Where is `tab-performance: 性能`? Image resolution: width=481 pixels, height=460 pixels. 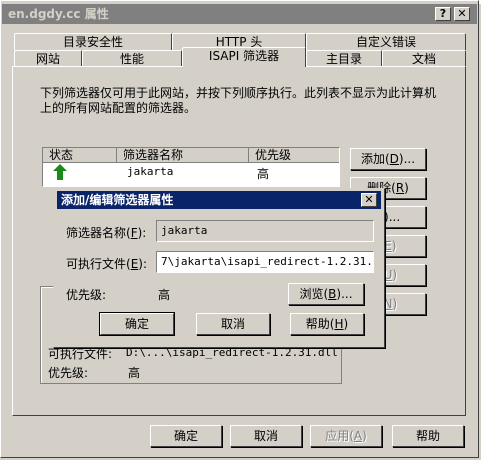 tab-performance: 性能 is located at coordinates (132, 58).